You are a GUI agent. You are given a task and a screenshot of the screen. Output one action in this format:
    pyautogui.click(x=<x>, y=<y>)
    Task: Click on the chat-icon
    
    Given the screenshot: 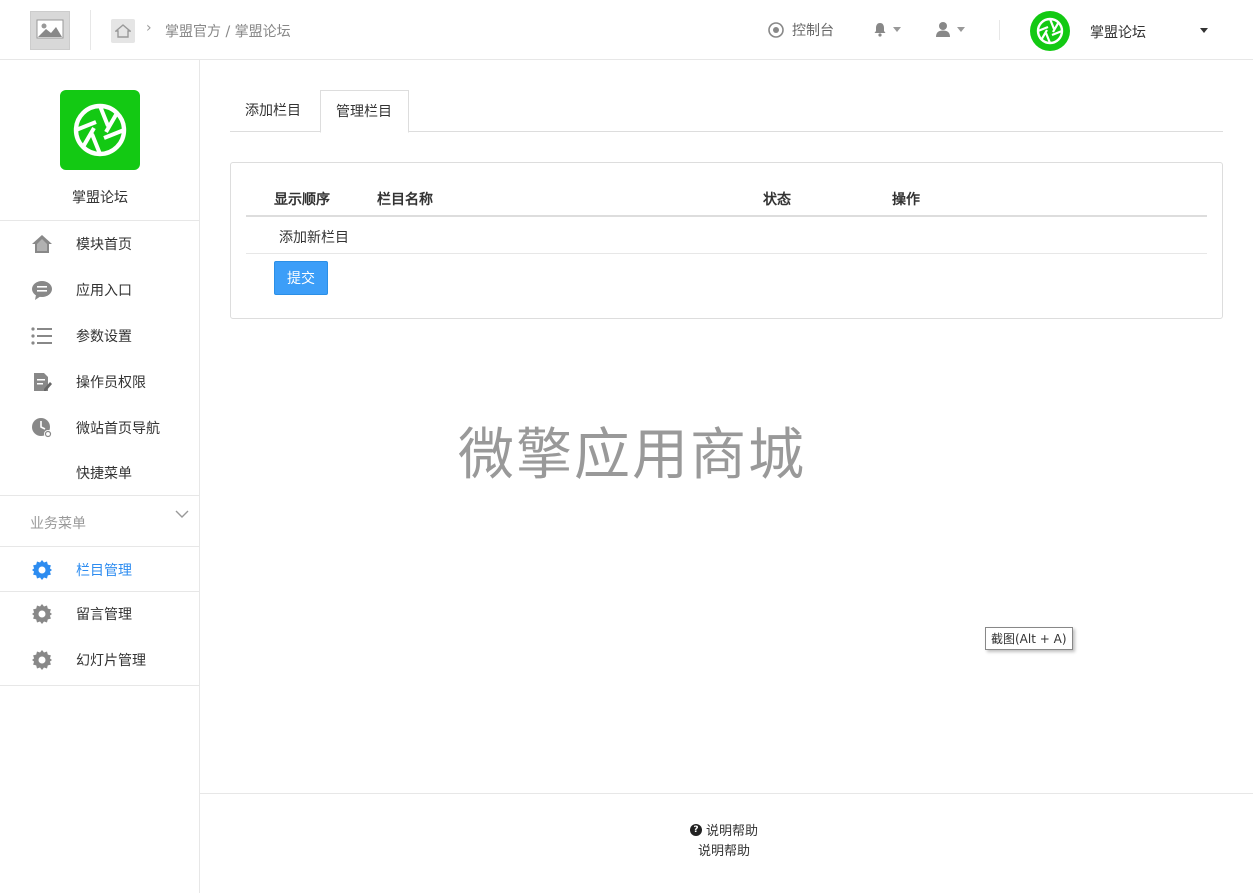 What is the action you would take?
    pyautogui.click(x=42, y=290)
    